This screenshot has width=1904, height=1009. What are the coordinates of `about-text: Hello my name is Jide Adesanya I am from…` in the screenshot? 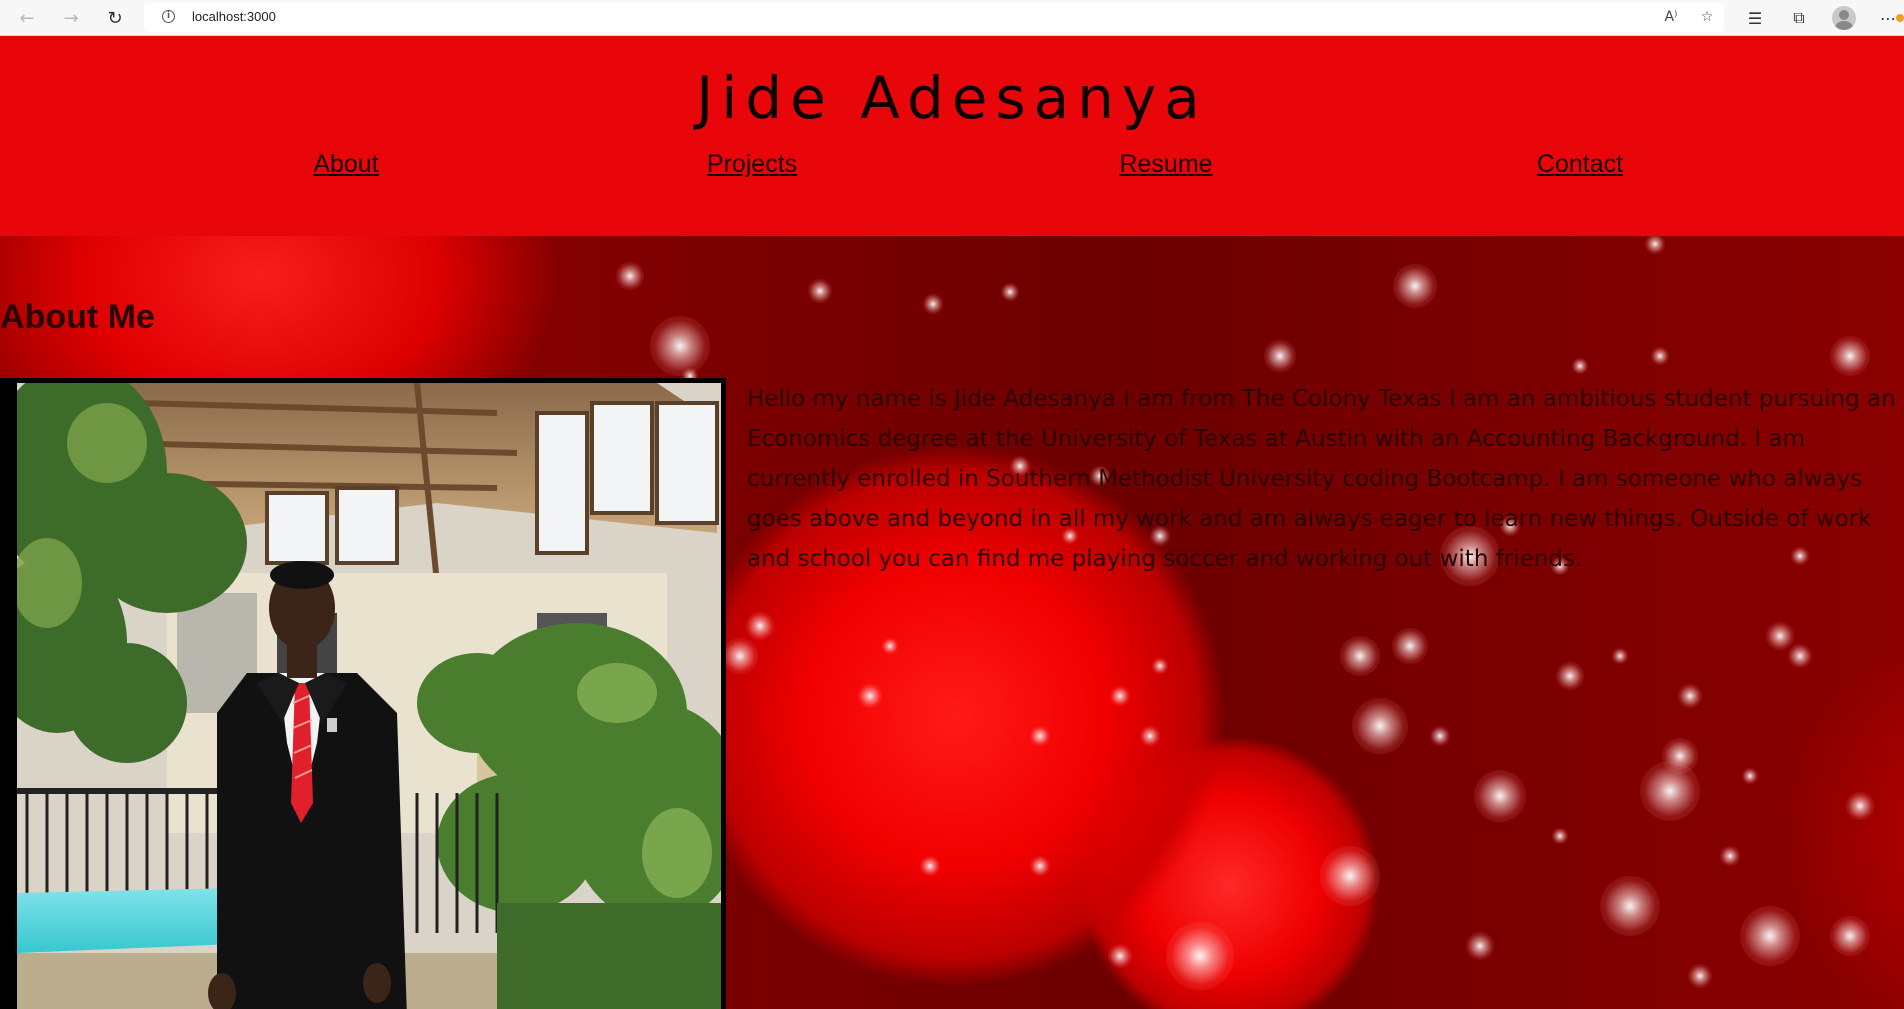 It's located at (1321, 479).